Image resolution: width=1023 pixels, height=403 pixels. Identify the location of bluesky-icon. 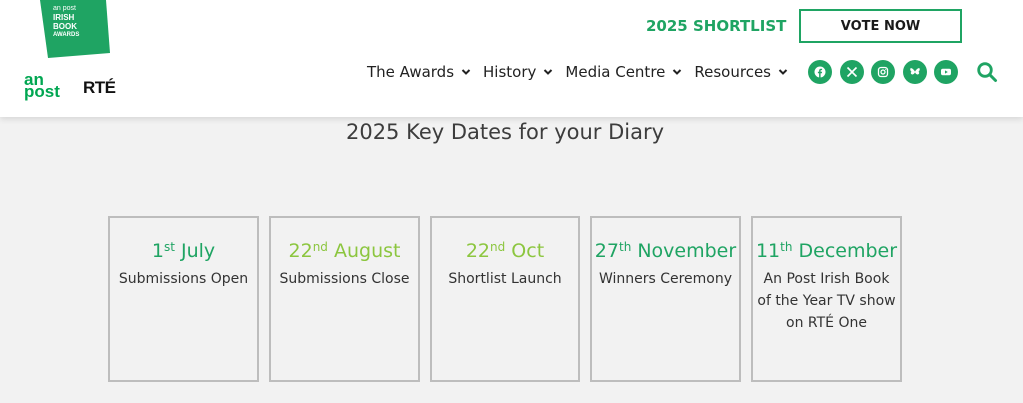
(914, 72).